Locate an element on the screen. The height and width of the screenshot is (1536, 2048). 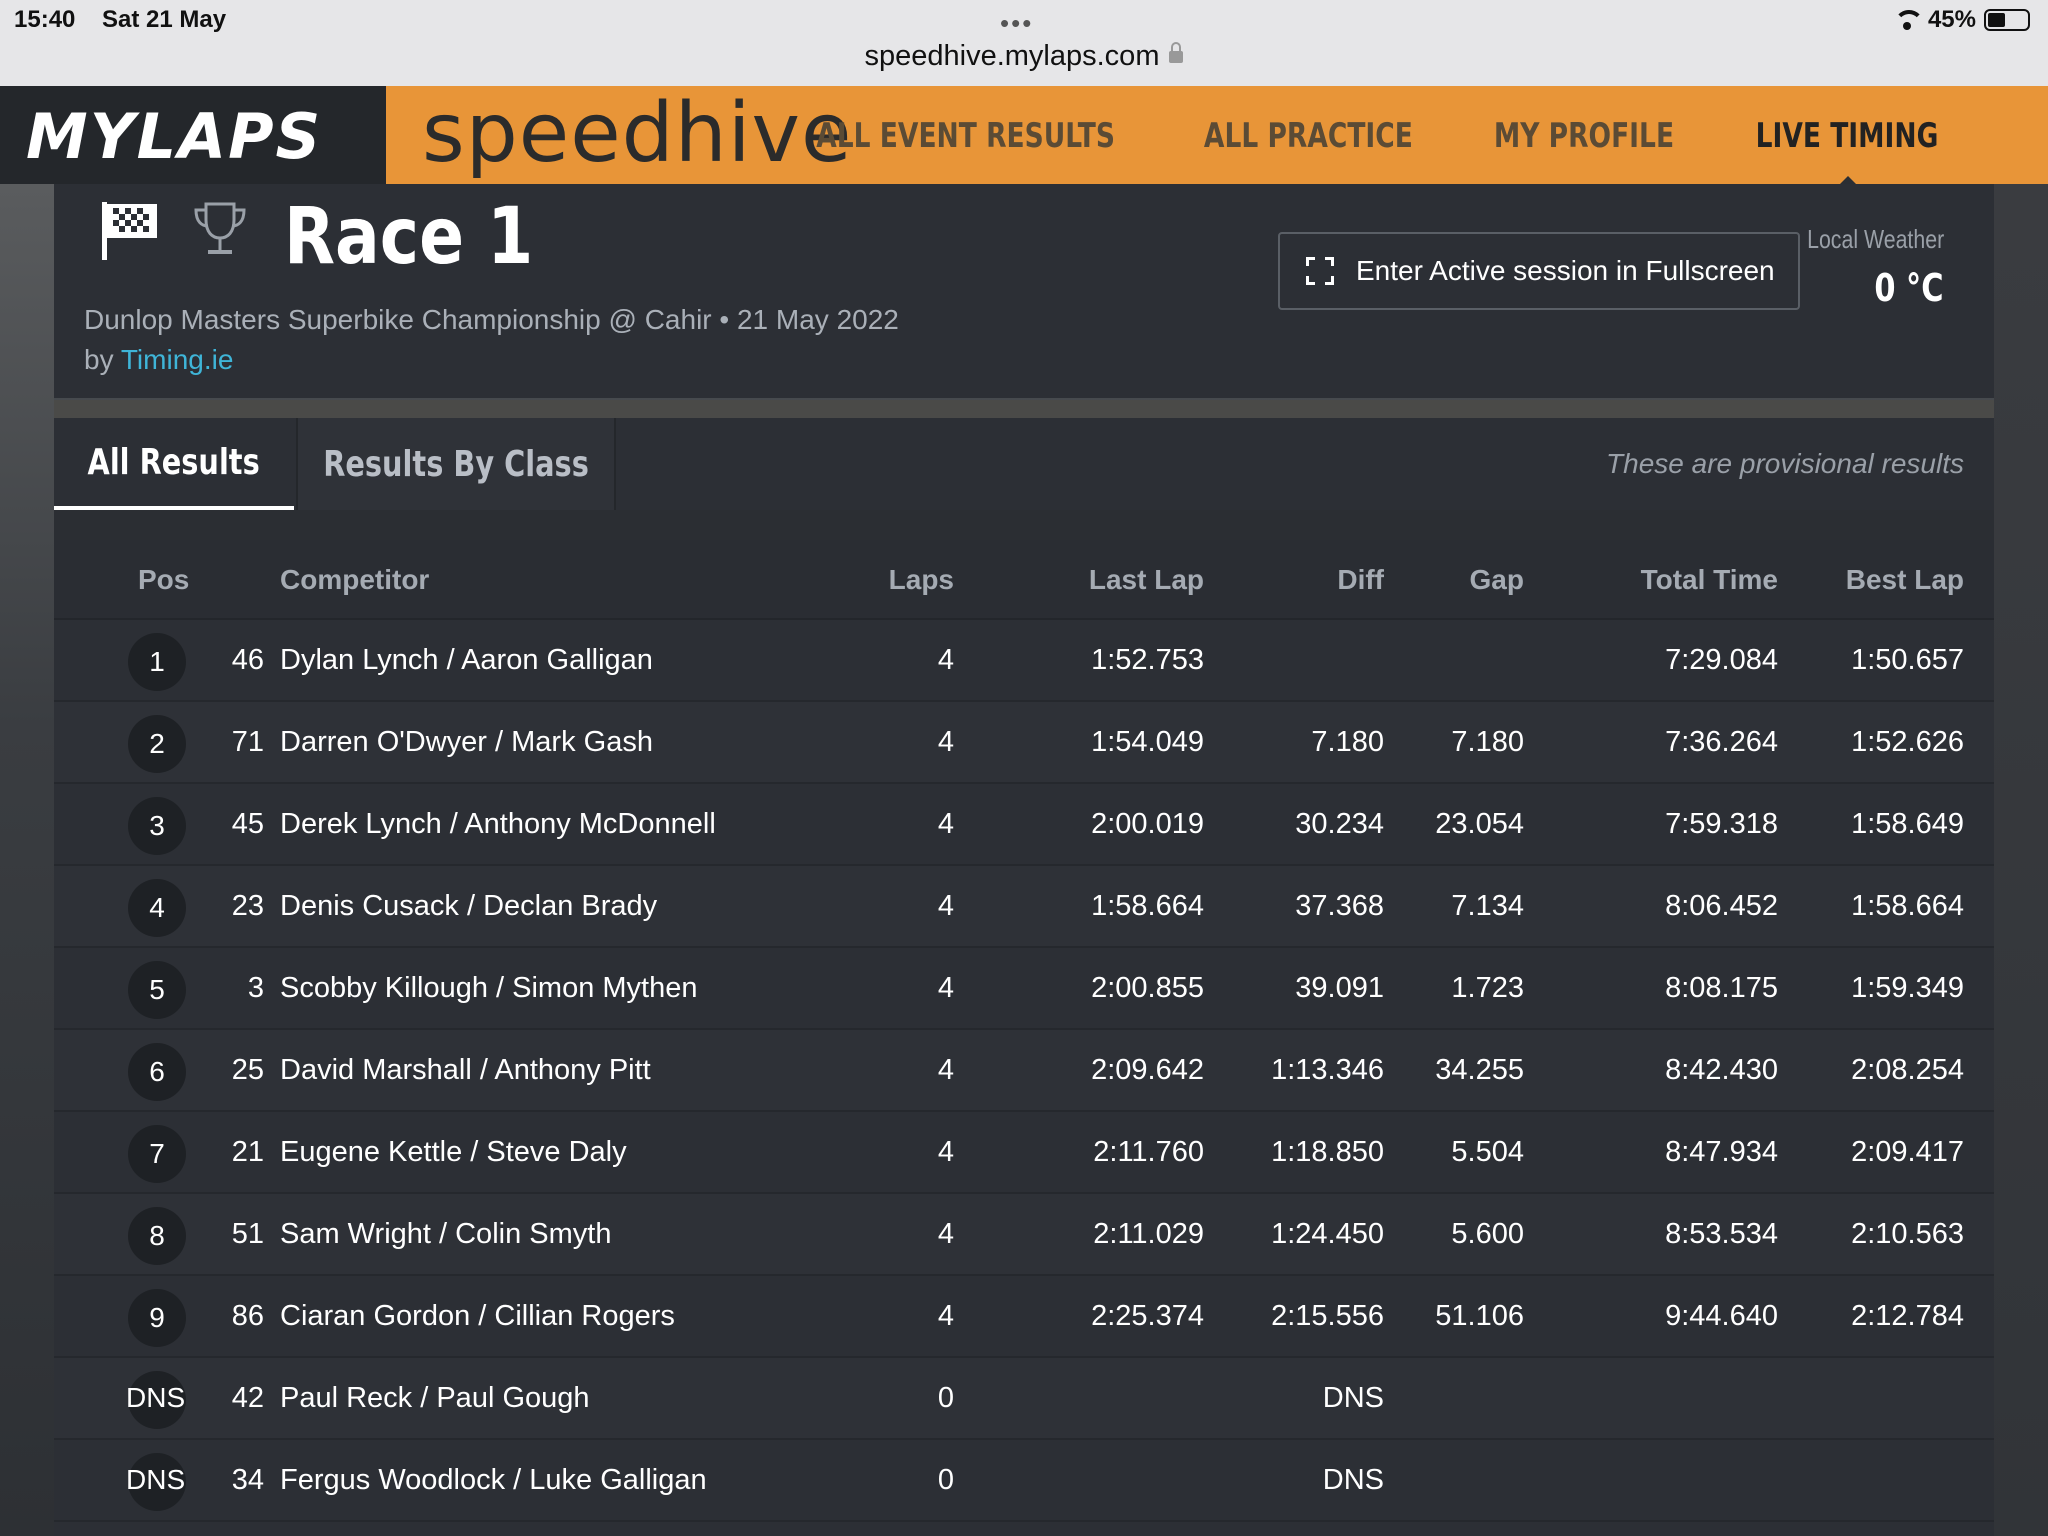
battery-percent: 45% is located at coordinates (1951, 19).